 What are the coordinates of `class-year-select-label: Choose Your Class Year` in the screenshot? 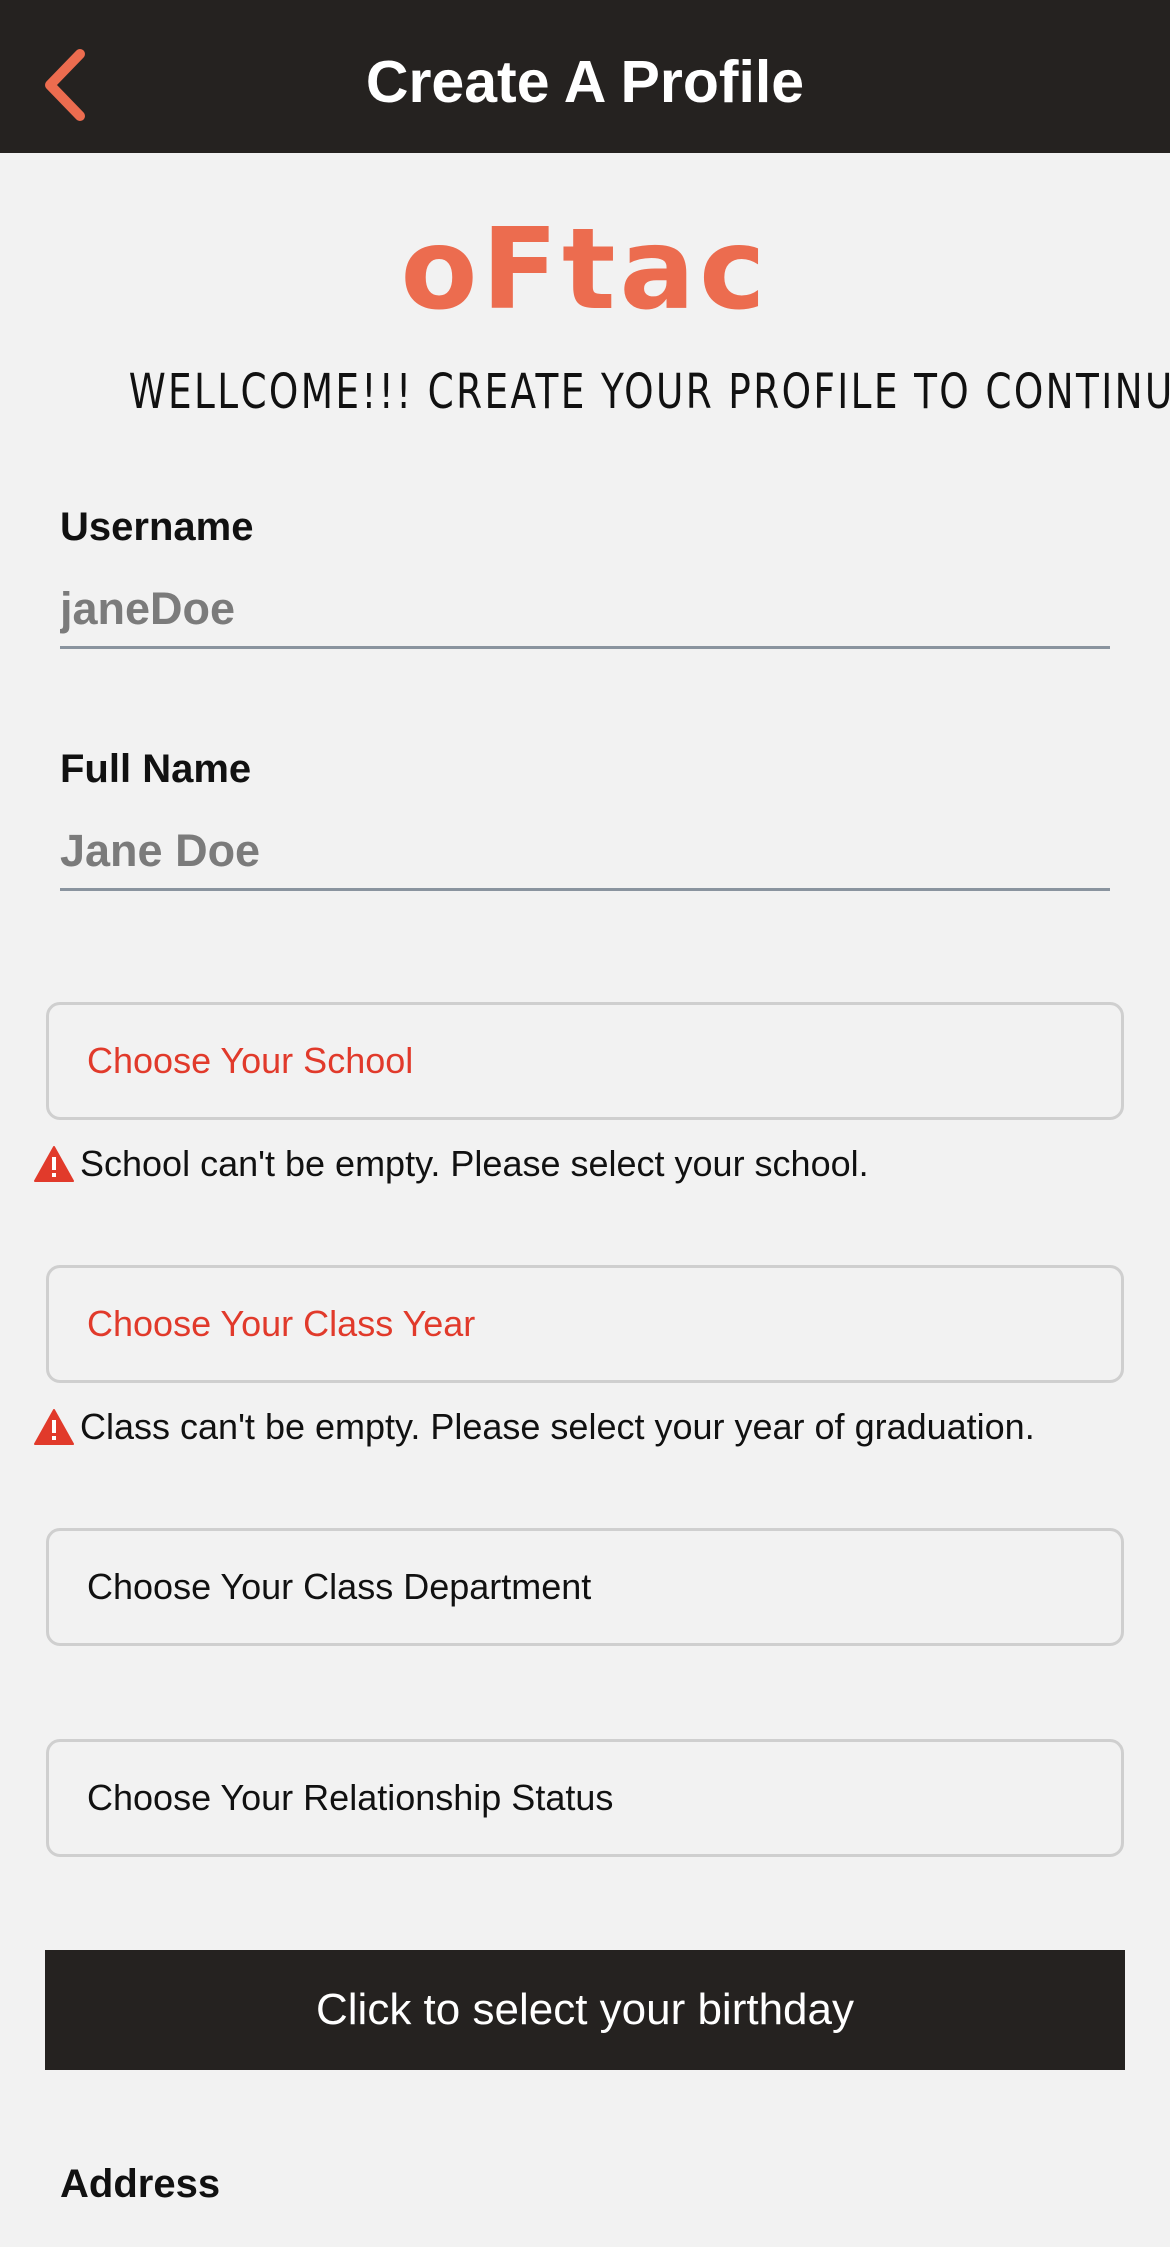 It's located at (281, 1323).